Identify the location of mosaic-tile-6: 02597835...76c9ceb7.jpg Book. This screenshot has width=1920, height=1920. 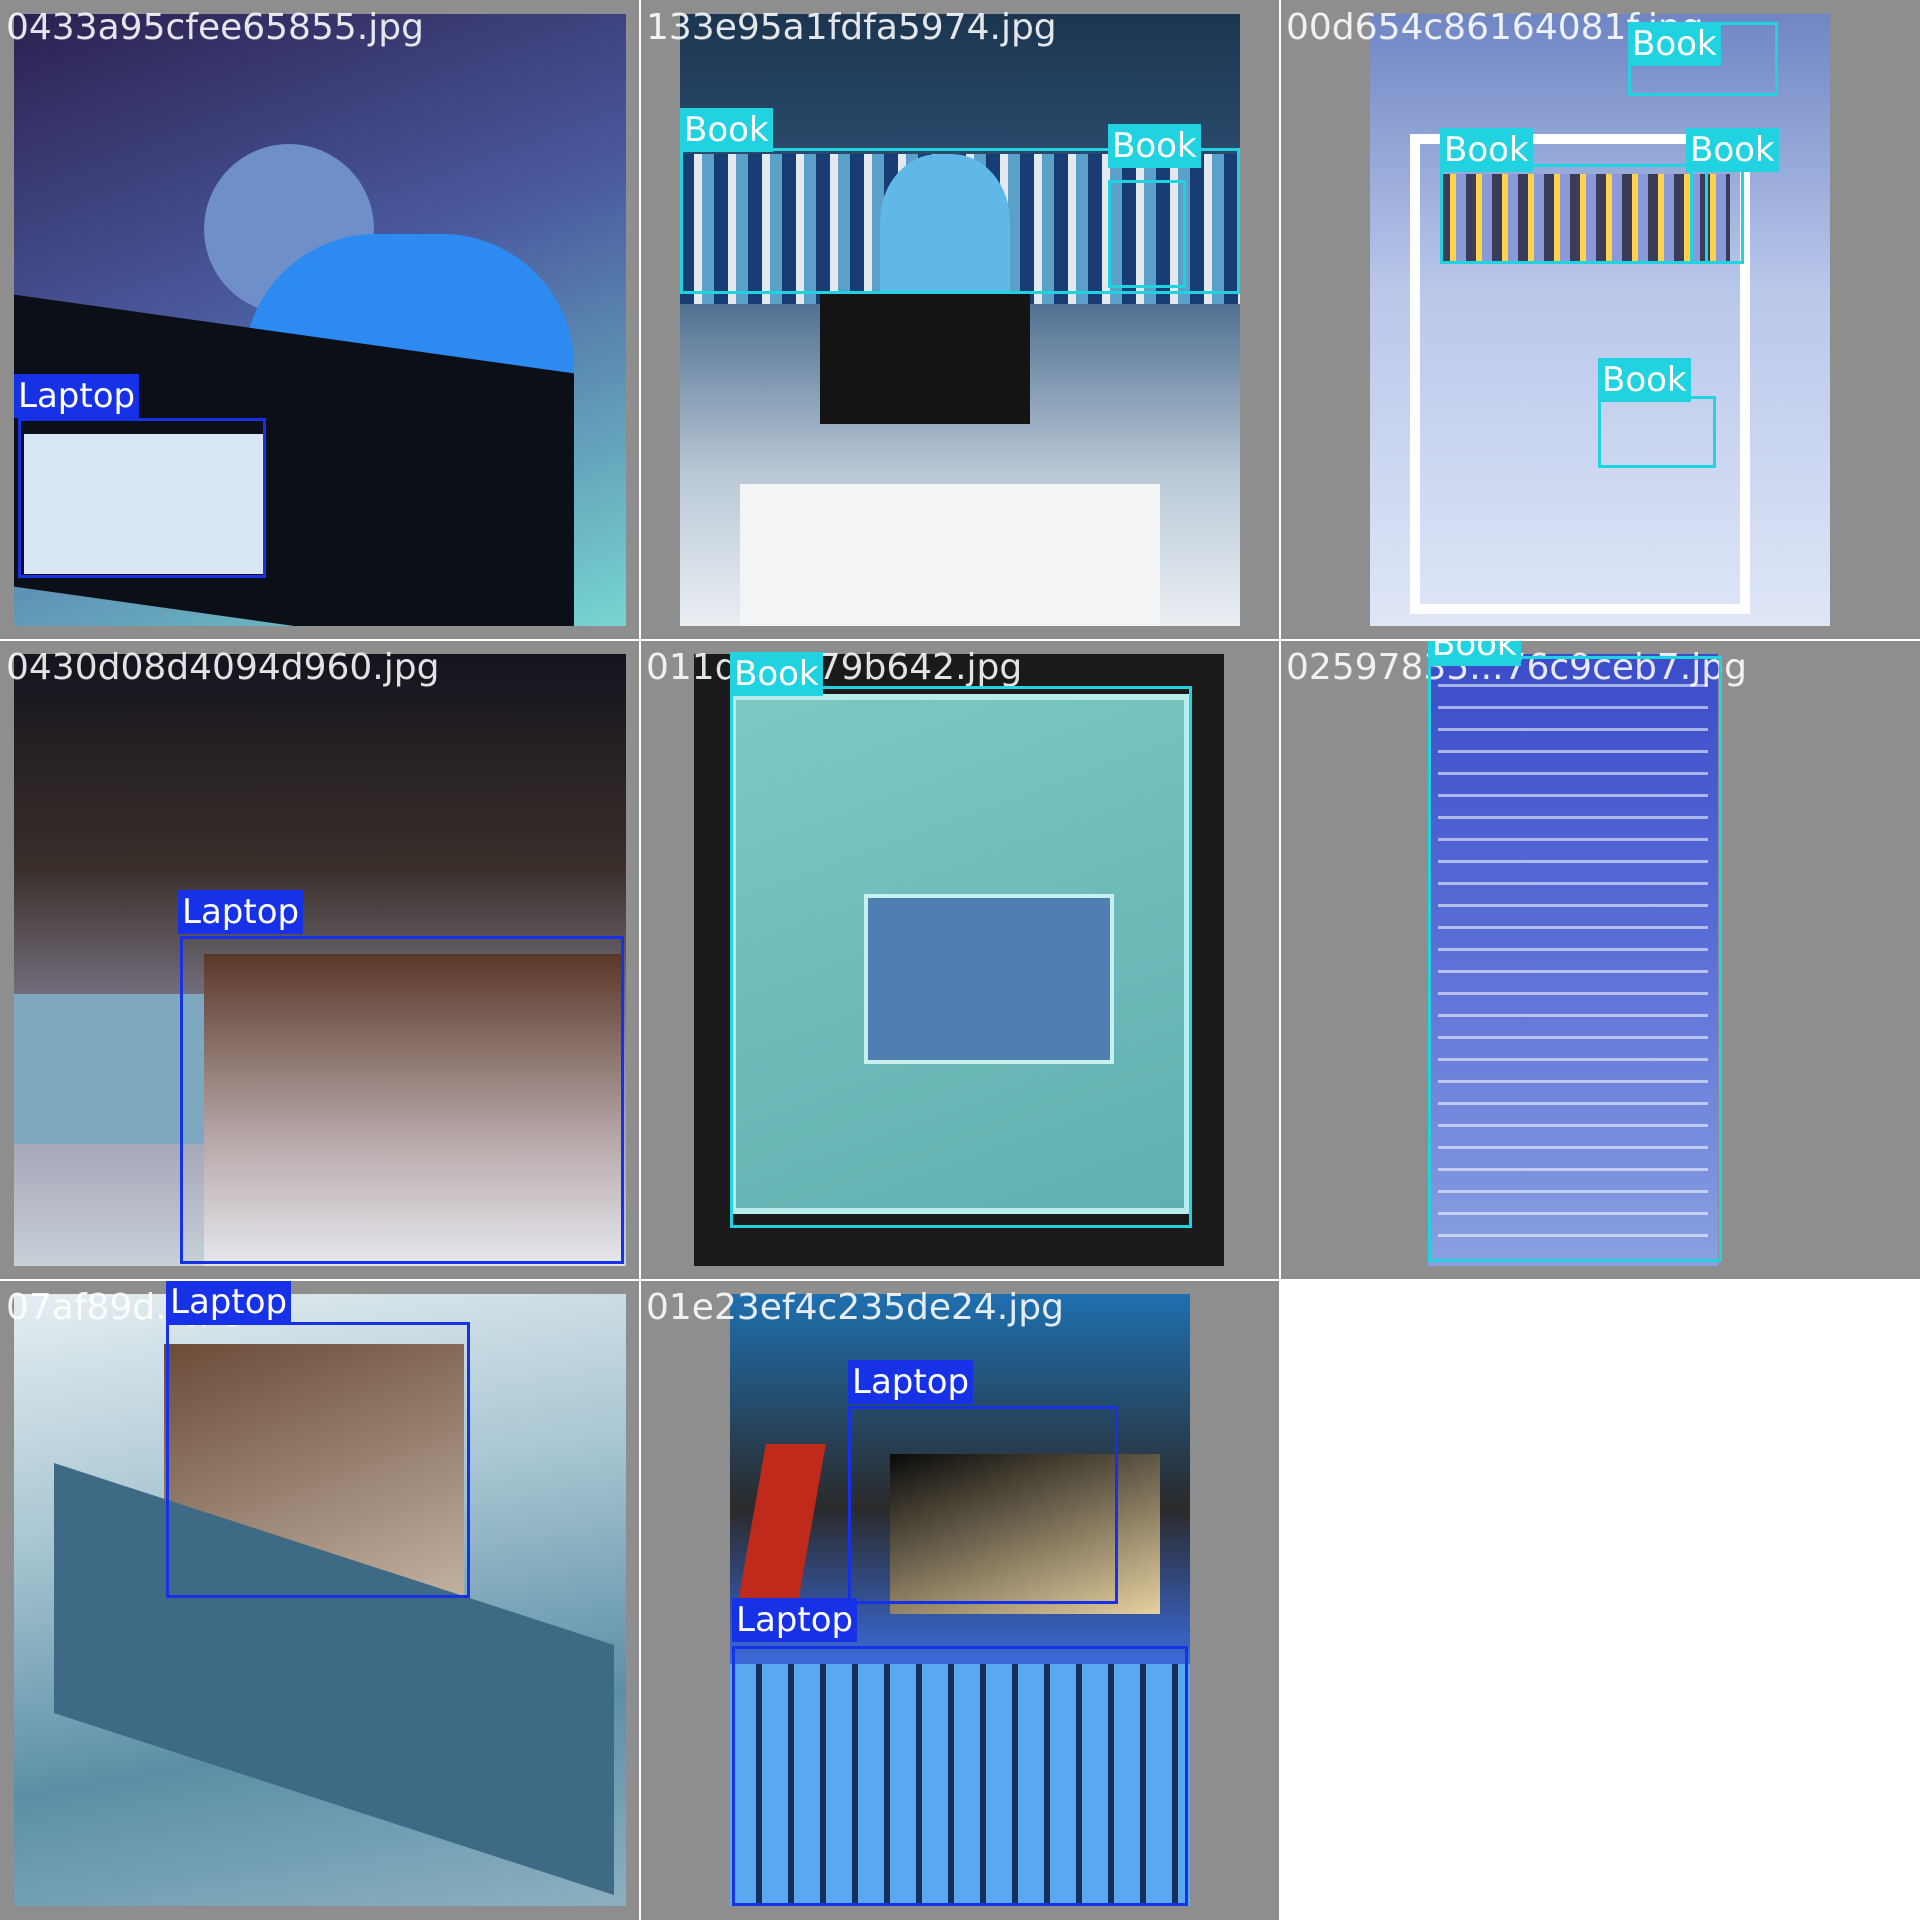
(1600, 960).